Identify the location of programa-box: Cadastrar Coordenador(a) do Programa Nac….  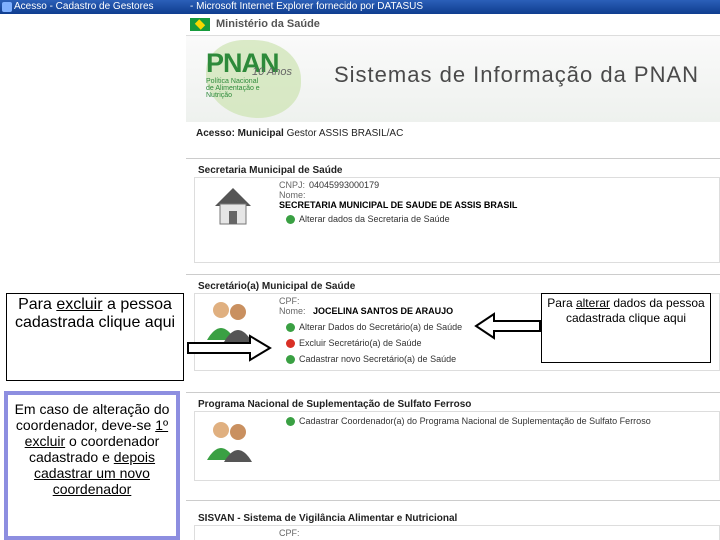
(457, 446).